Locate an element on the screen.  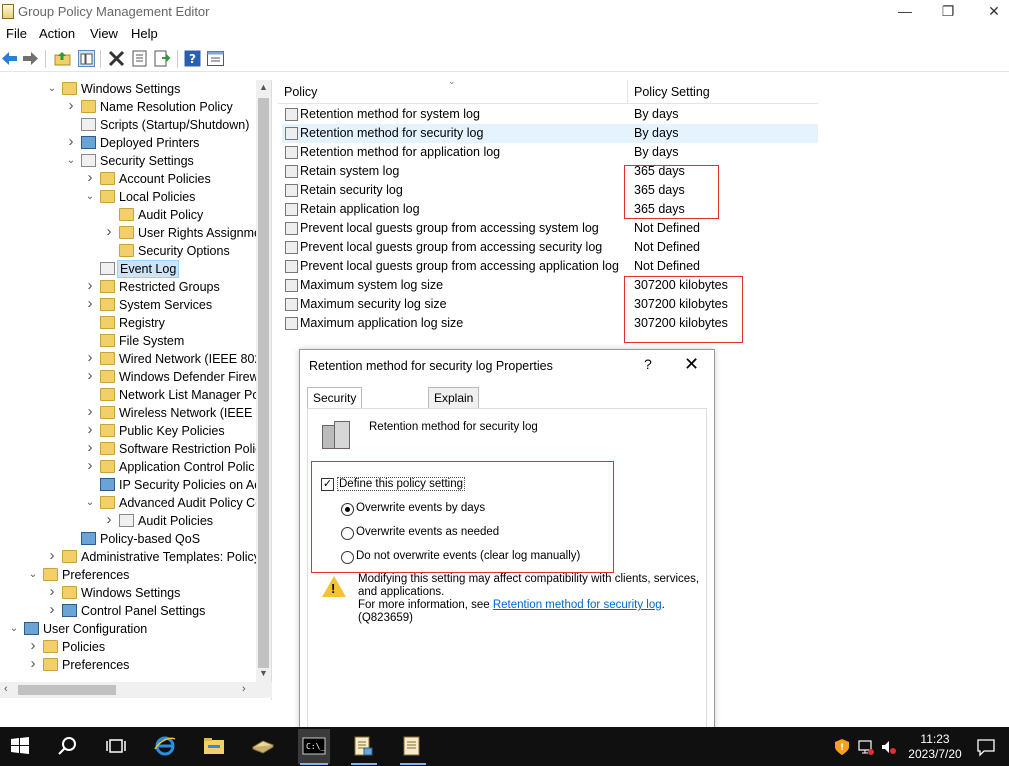
close-button: ✕ is located at coordinates (990, 12).